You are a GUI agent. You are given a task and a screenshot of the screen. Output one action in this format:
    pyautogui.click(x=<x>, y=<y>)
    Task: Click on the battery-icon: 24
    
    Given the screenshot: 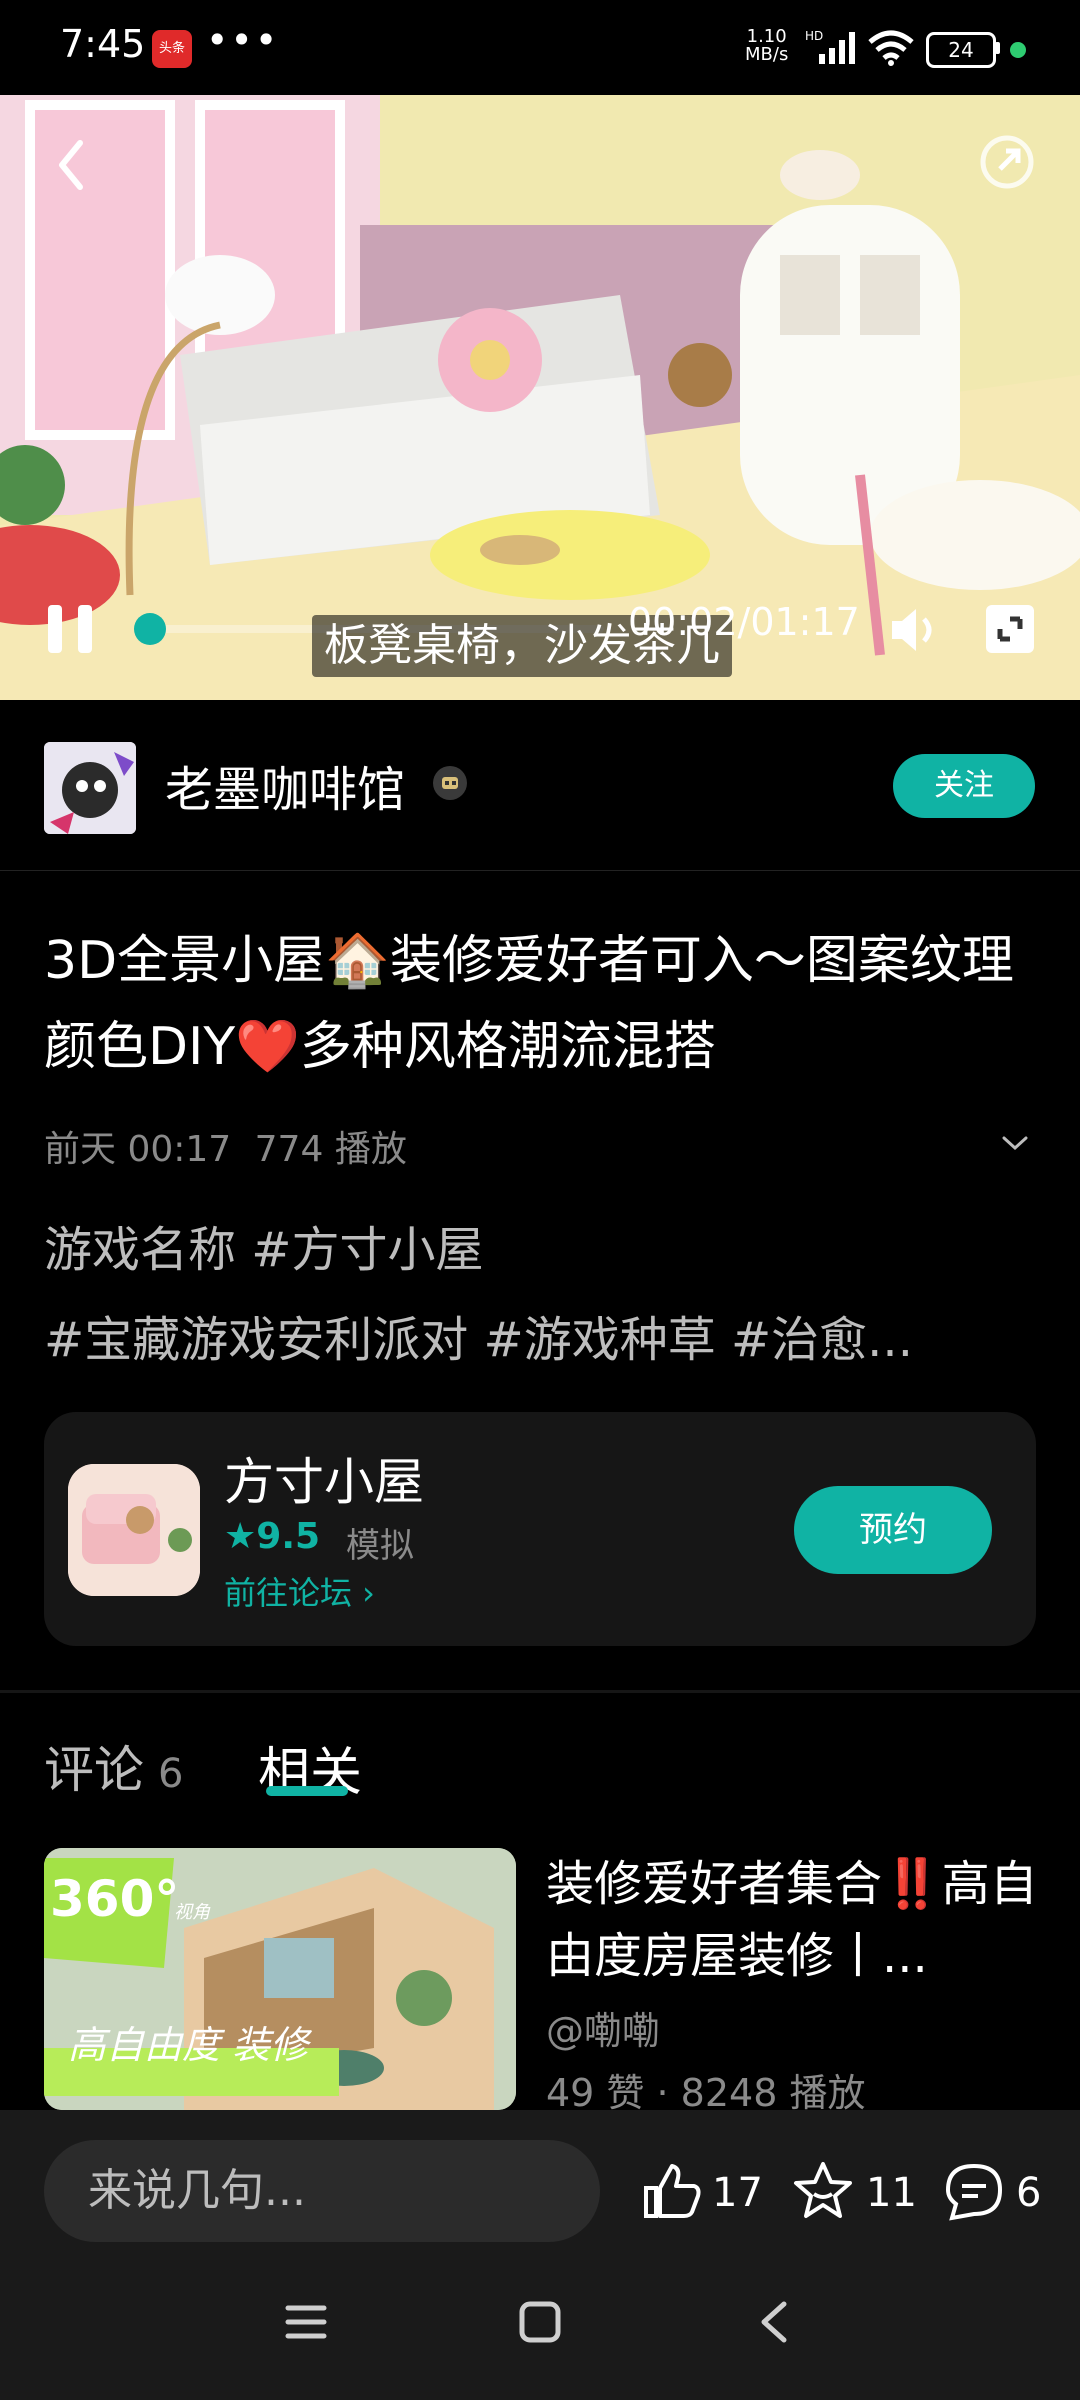 What is the action you would take?
    pyautogui.click(x=961, y=50)
    